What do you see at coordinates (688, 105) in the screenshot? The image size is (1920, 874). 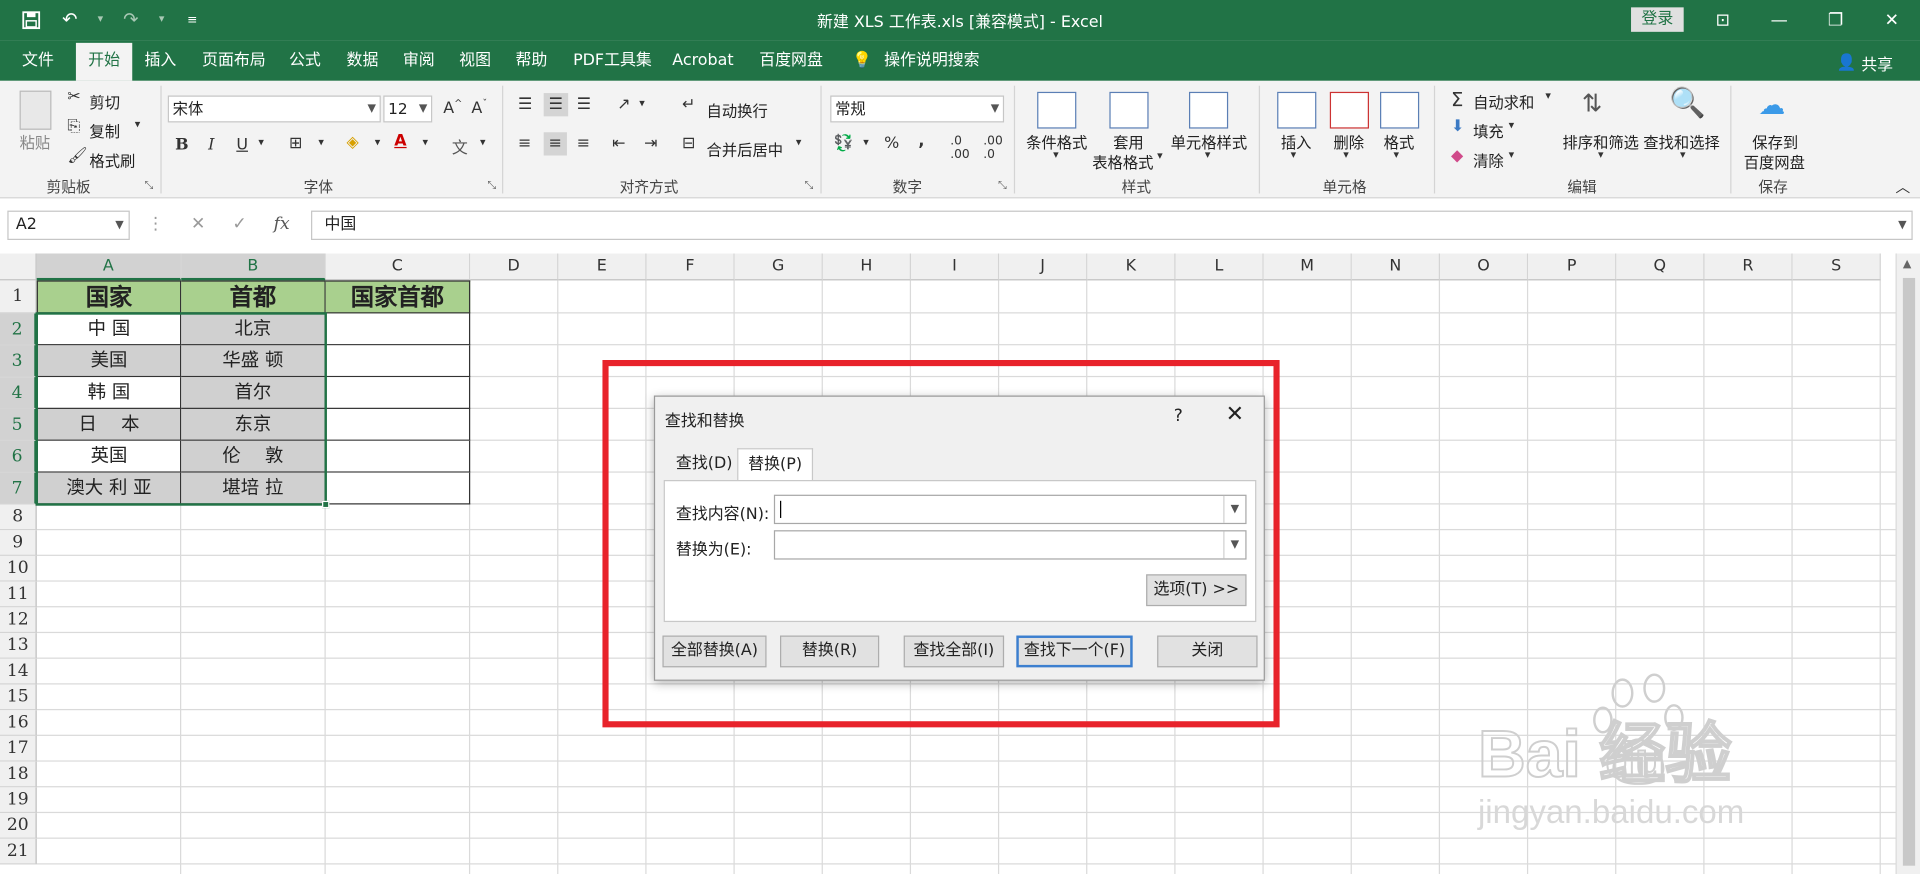 I see `wrap-text-icon: ↵` at bounding box center [688, 105].